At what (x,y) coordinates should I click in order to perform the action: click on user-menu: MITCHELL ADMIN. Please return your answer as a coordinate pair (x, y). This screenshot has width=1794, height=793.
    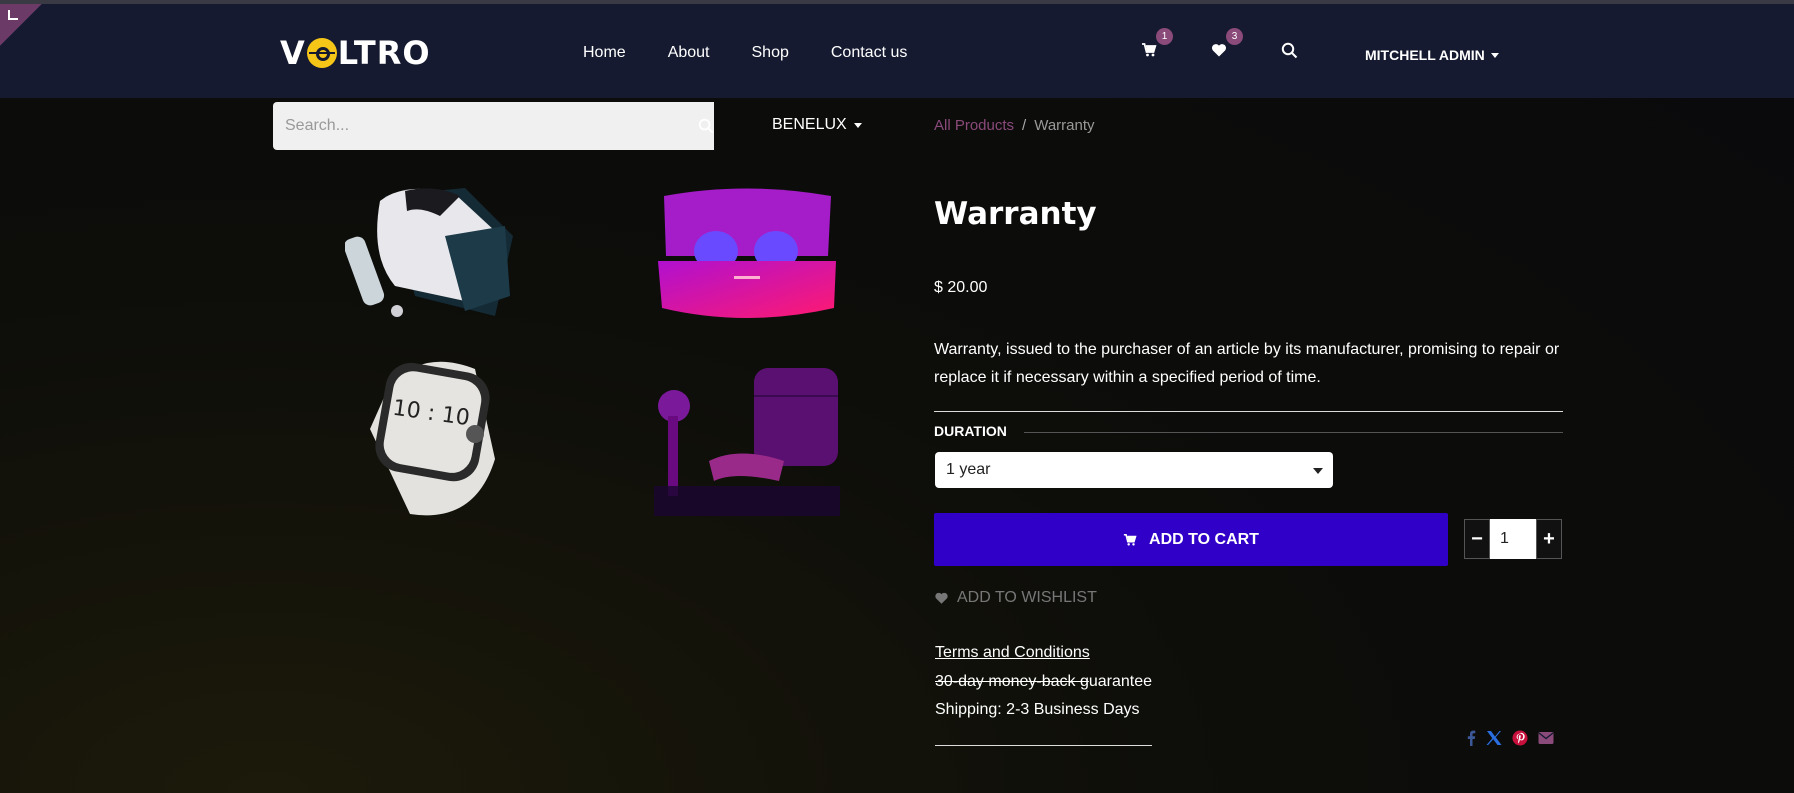
    Looking at the image, I should click on (1432, 55).